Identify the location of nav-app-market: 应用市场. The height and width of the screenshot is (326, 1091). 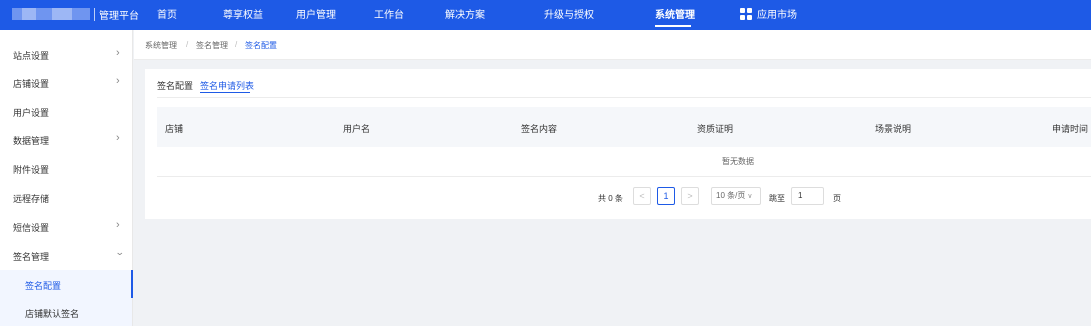
(777, 13).